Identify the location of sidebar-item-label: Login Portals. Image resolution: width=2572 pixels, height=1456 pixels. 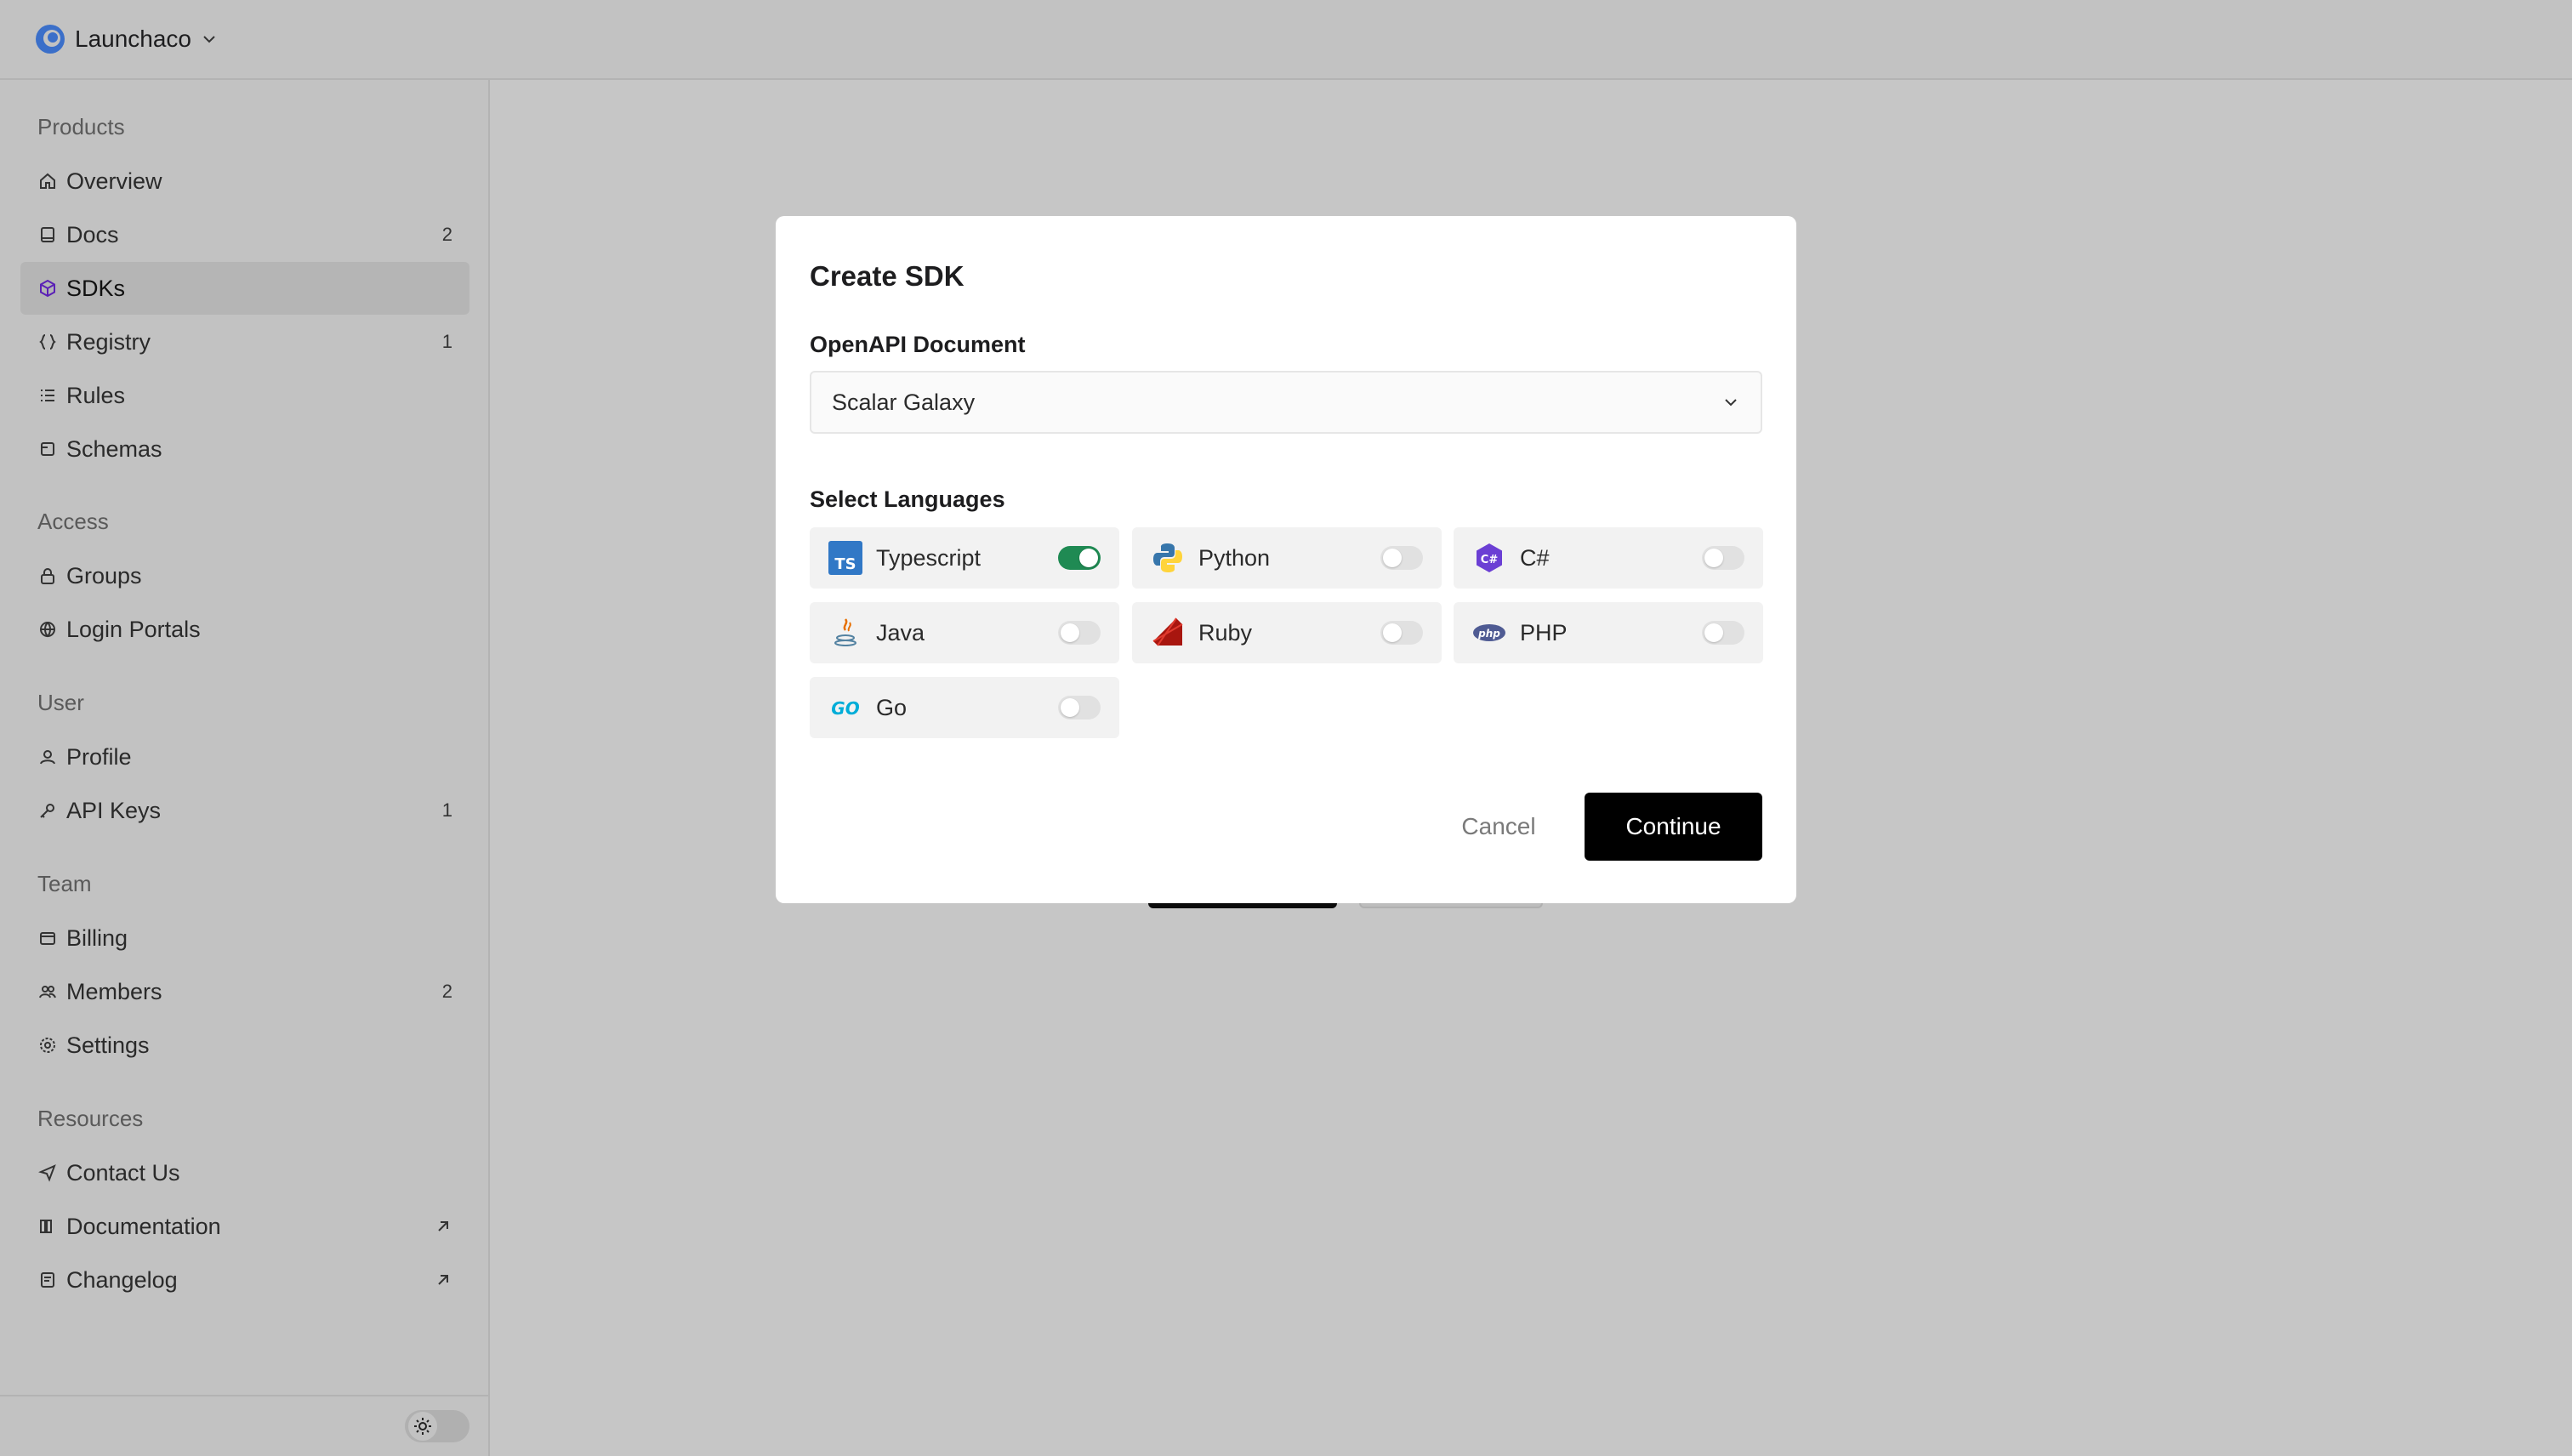
(134, 629).